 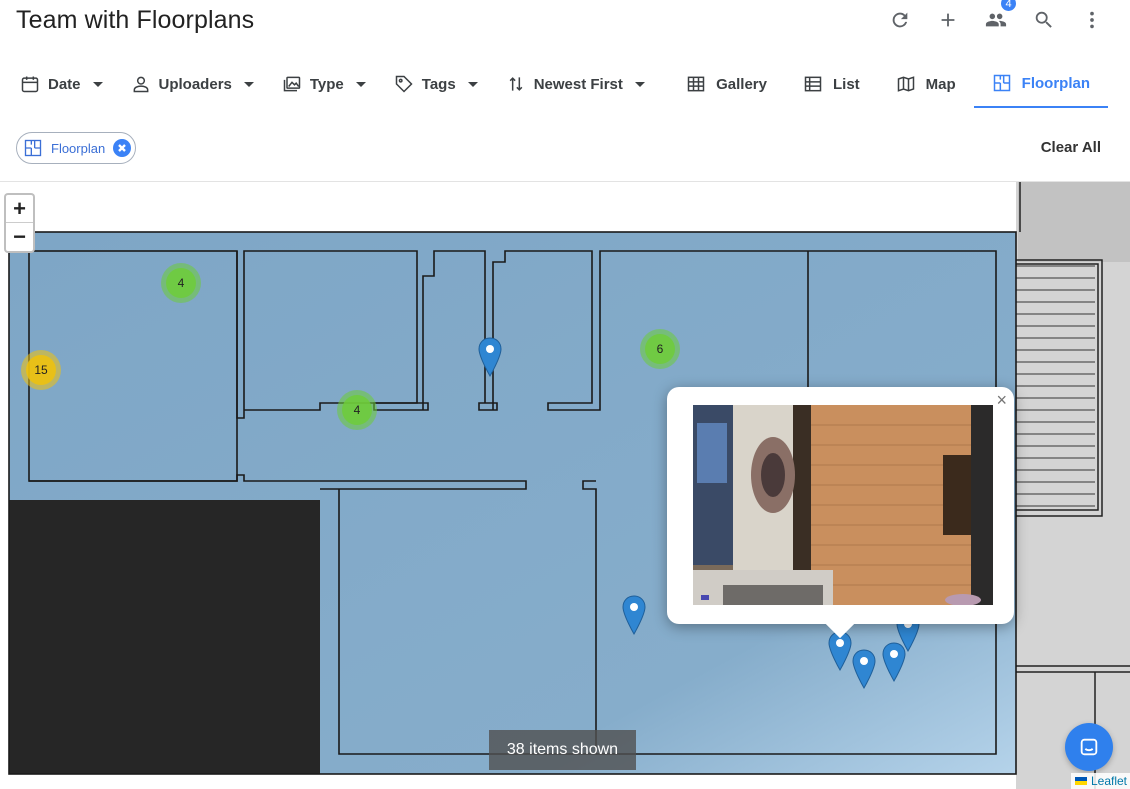 I want to click on floorplan-filter-chip: Floorplan, so click(x=76, y=148).